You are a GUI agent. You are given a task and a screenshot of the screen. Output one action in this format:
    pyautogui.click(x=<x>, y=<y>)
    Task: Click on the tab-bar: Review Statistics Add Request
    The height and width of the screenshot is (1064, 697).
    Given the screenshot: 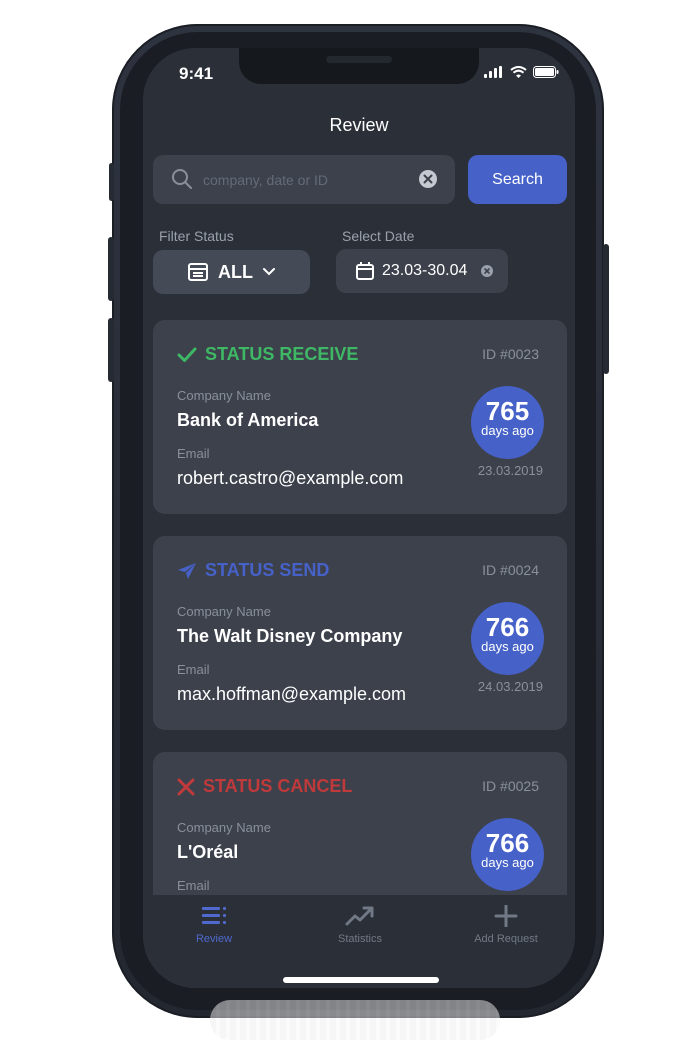 What is the action you would take?
    pyautogui.click(x=359, y=941)
    